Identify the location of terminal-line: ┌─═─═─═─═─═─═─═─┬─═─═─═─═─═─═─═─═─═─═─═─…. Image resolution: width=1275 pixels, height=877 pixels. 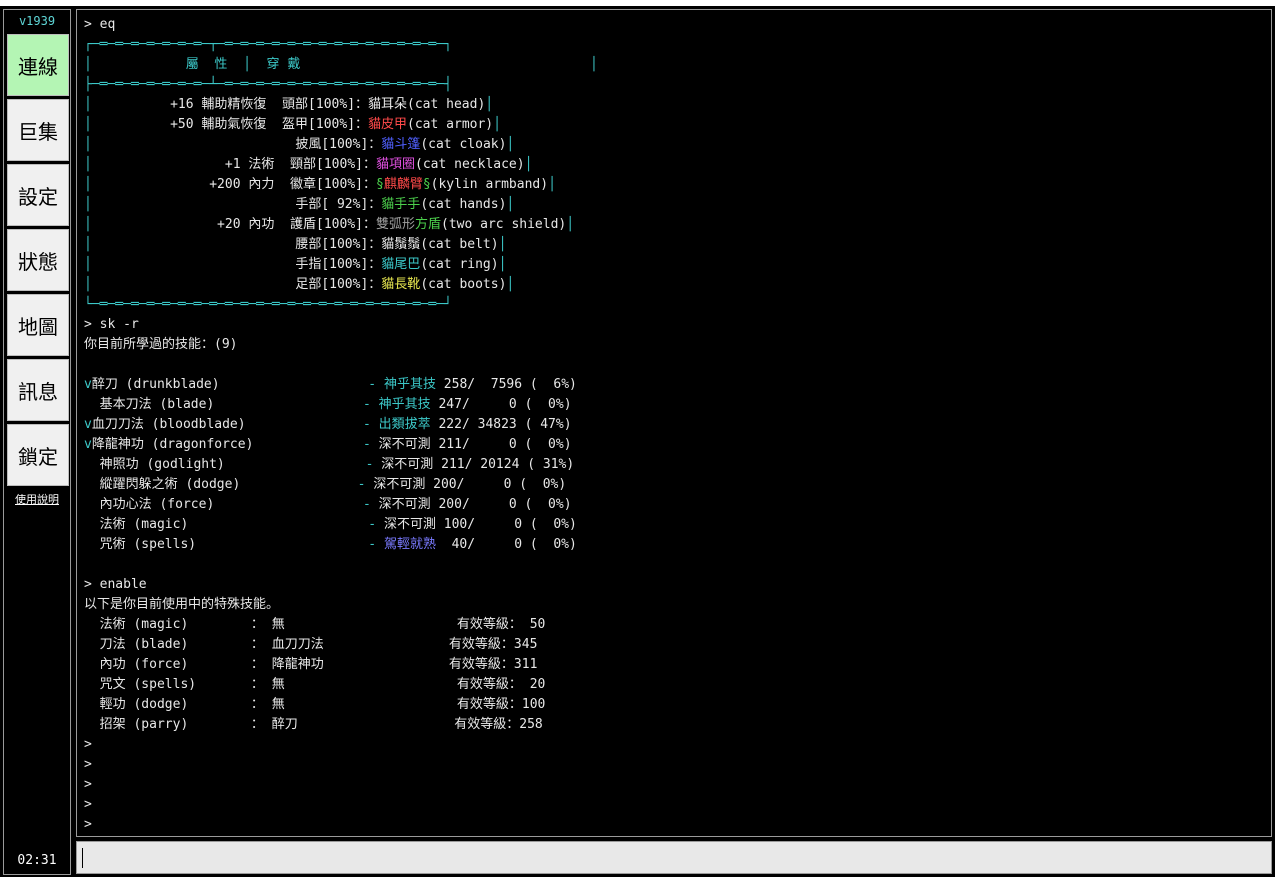
(341, 45).